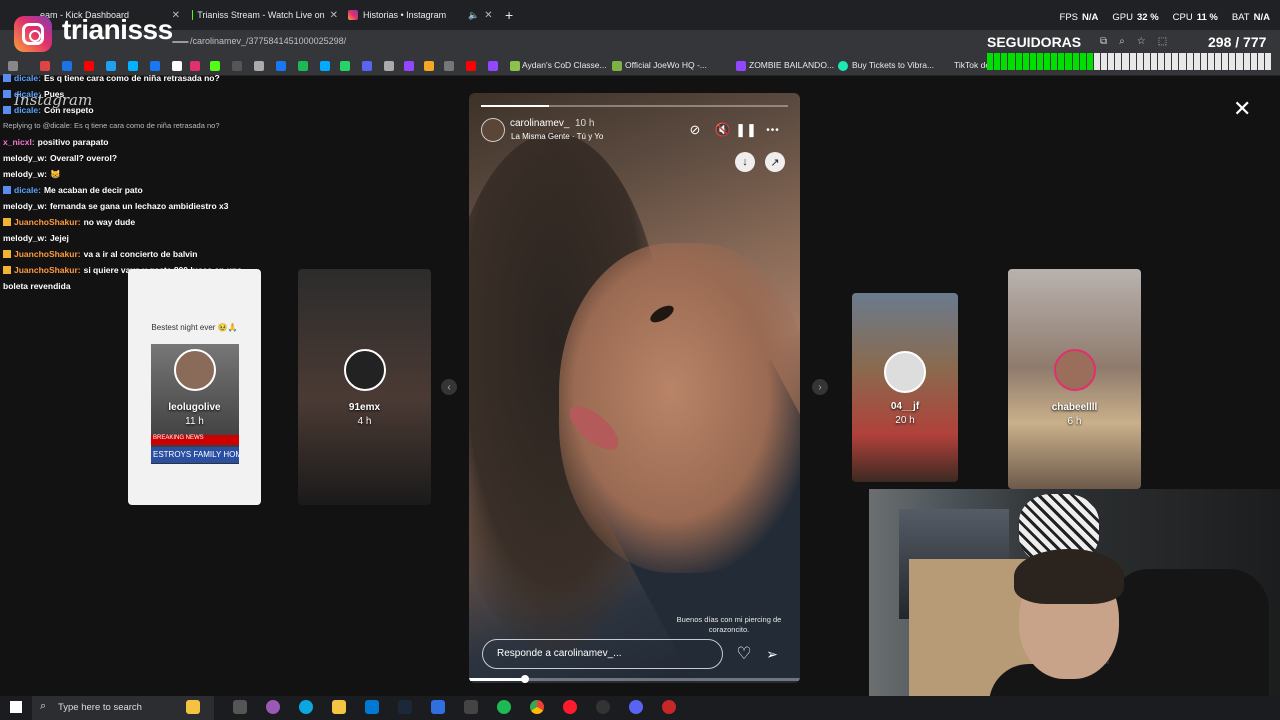 This screenshot has width=1280, height=720. I want to click on store-icon, so click(438, 707).